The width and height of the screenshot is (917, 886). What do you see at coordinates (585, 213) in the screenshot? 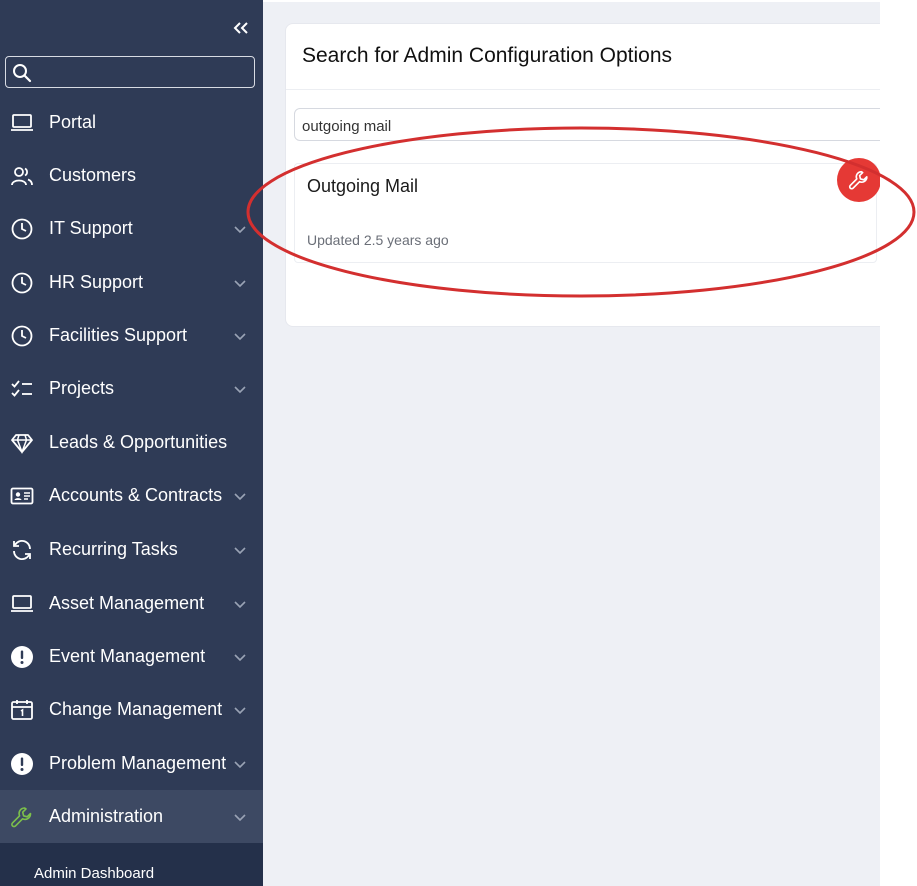
I see `search-result-item: Outgoing Mail Updated 2.5 years ago` at bounding box center [585, 213].